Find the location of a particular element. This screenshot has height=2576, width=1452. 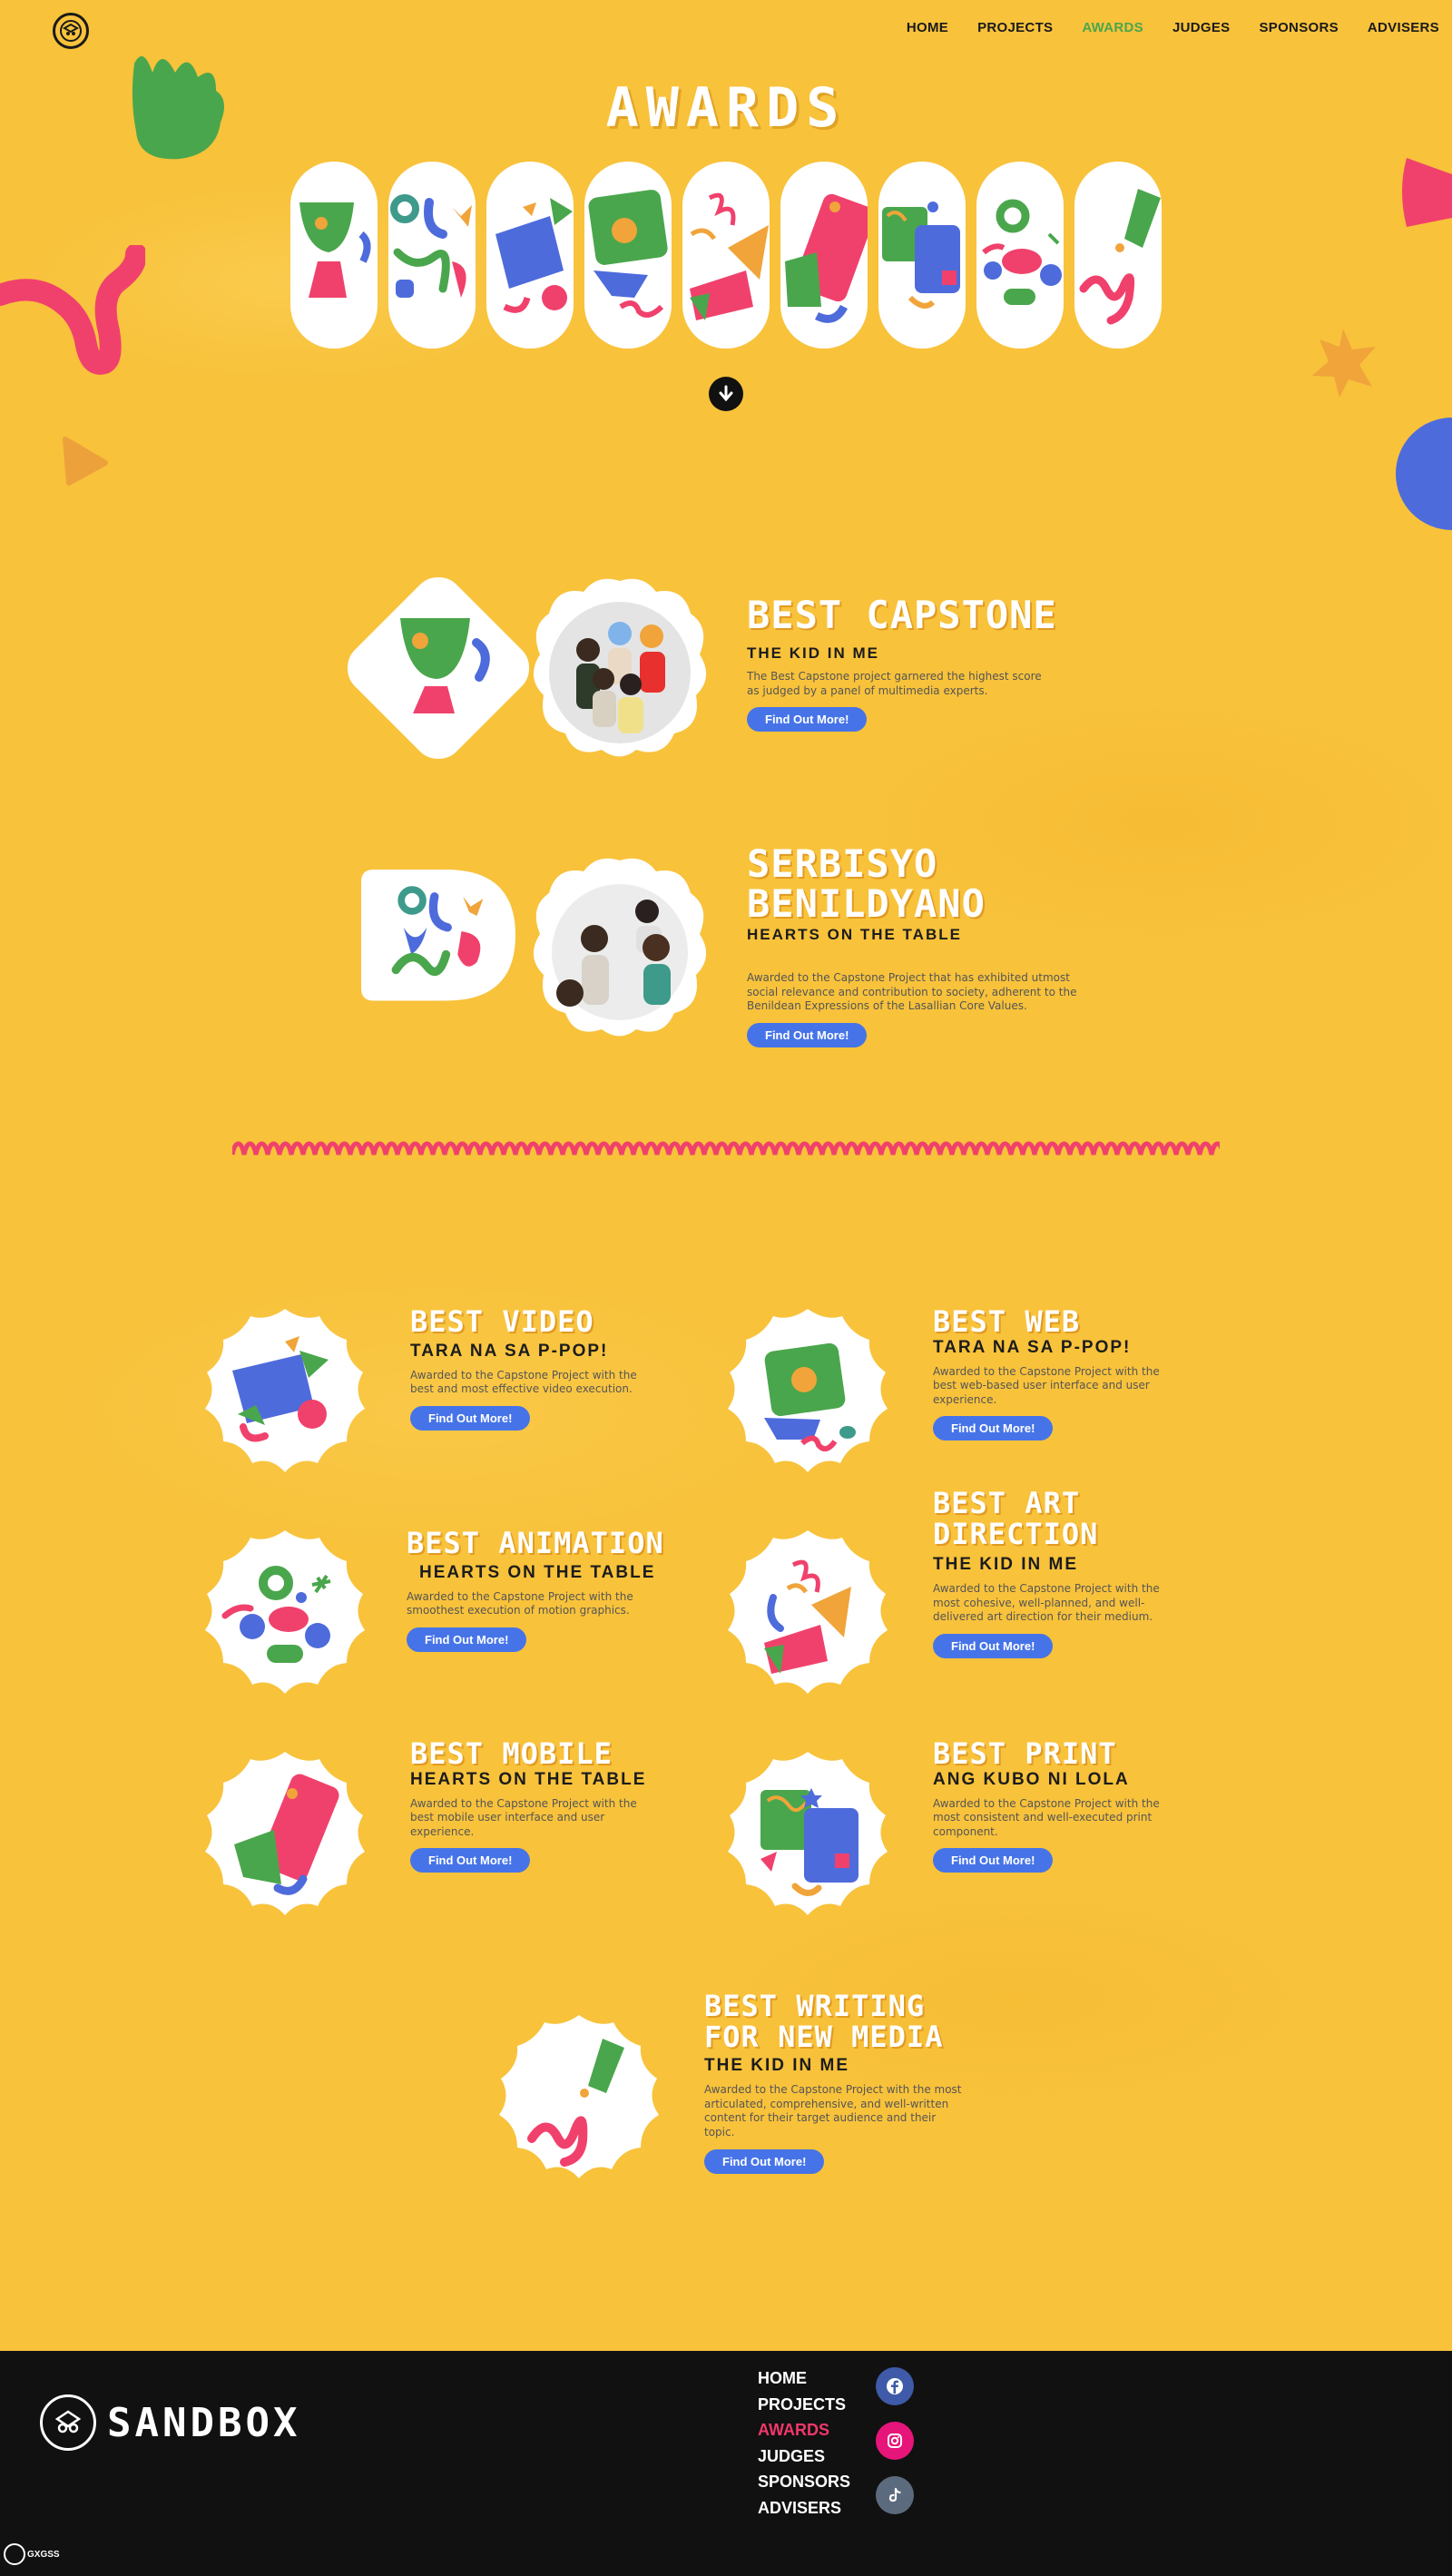

award-title: BEST WRITING FOR NEW MEDIA is located at coordinates (824, 2021).